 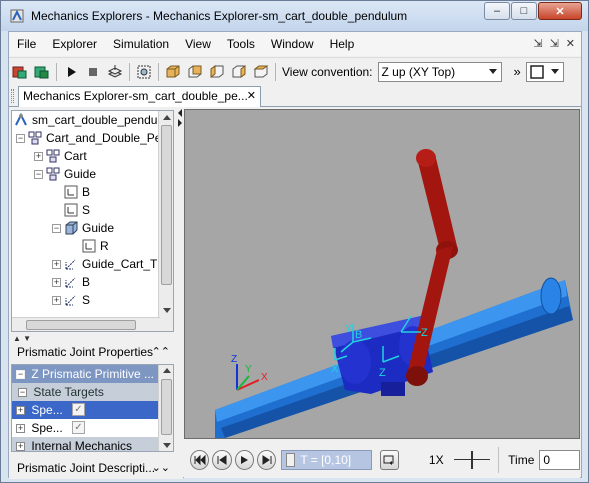 I want to click on menu-window: Window, so click(x=292, y=44).